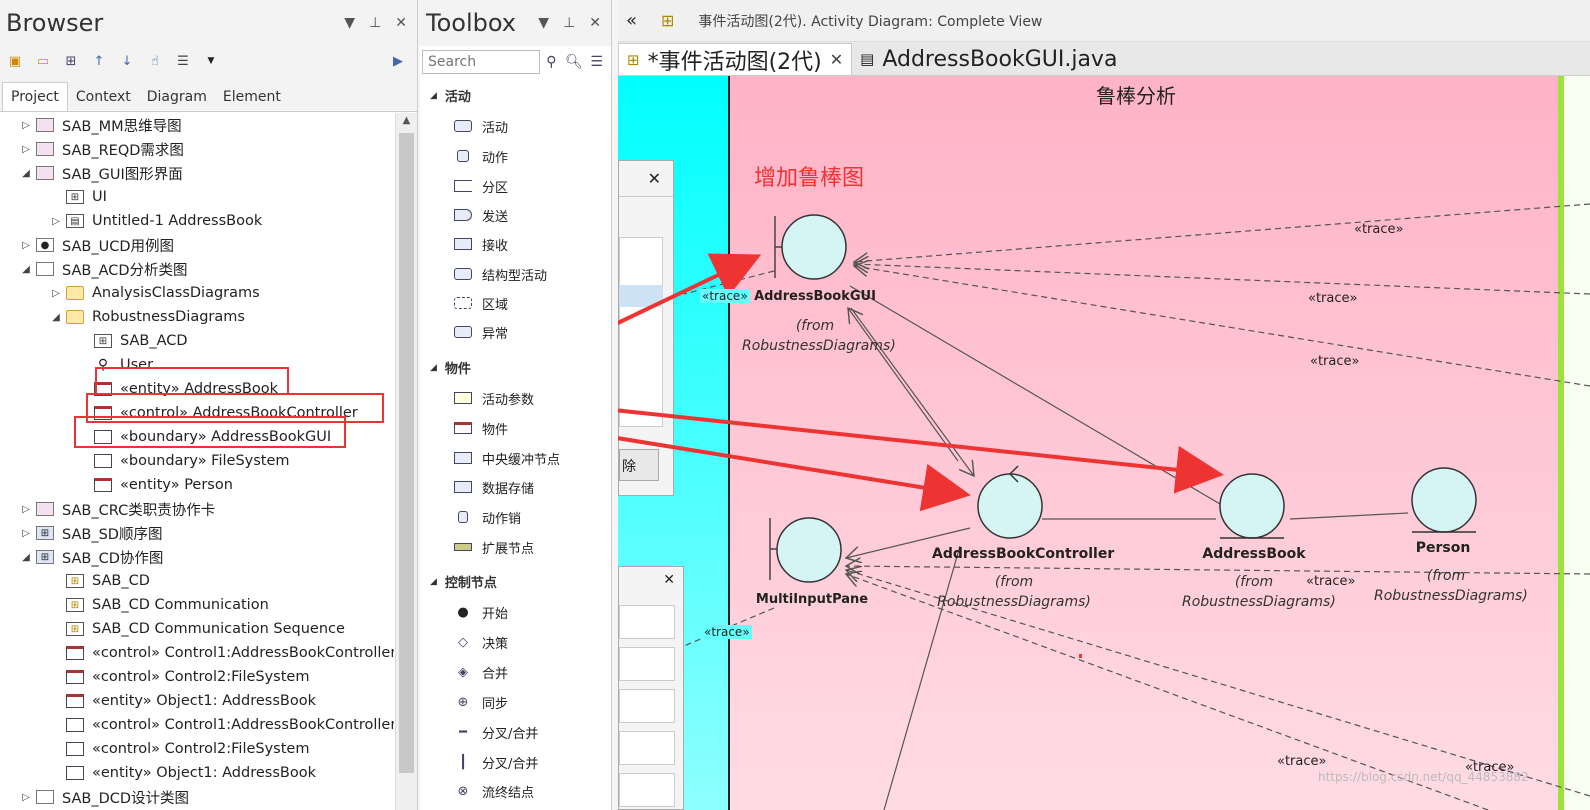 The width and height of the screenshot is (1590, 810). Describe the element at coordinates (481, 244) in the screenshot. I see `toolbox-item: 接收` at that location.